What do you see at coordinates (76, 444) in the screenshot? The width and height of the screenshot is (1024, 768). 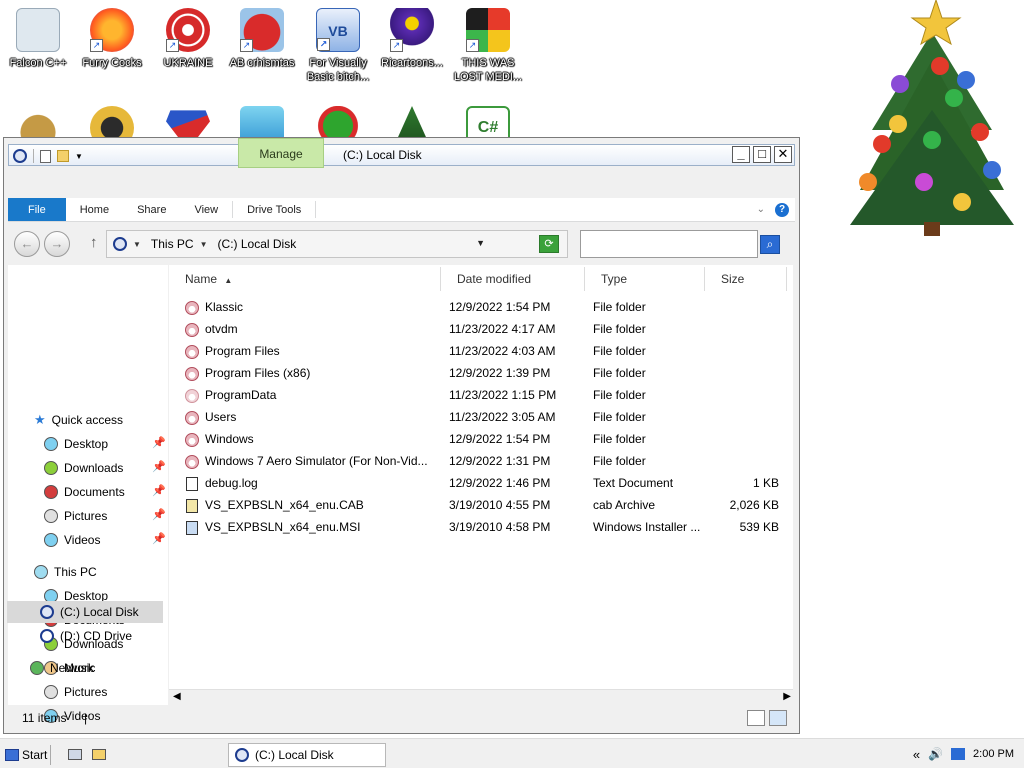 I see `nav-quick-desktop: Desktop` at bounding box center [76, 444].